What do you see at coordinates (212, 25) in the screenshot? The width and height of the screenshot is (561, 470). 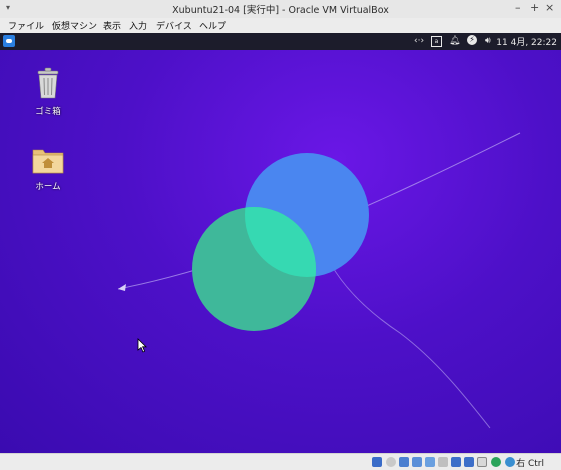 I see `menu-help: ヘルプ` at bounding box center [212, 25].